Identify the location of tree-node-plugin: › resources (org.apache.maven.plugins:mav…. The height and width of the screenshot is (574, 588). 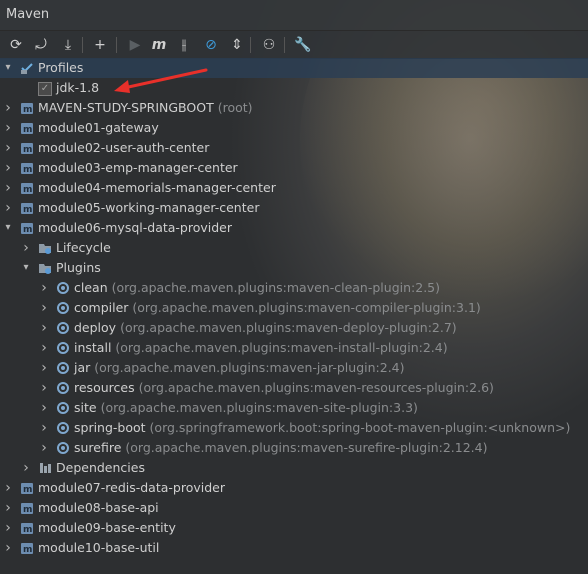
(294, 388).